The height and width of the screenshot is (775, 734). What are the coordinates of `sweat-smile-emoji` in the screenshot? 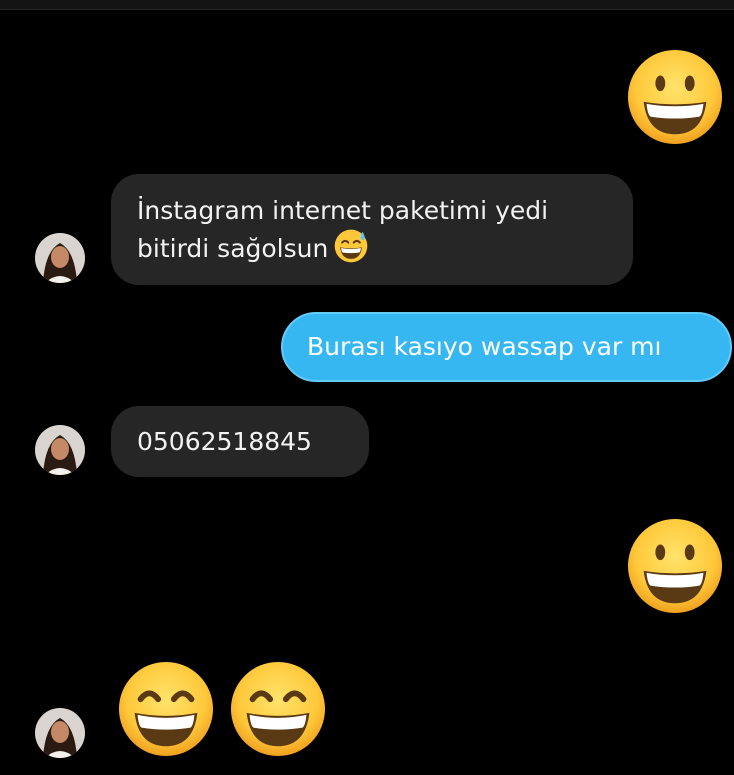 It's located at (351, 251).